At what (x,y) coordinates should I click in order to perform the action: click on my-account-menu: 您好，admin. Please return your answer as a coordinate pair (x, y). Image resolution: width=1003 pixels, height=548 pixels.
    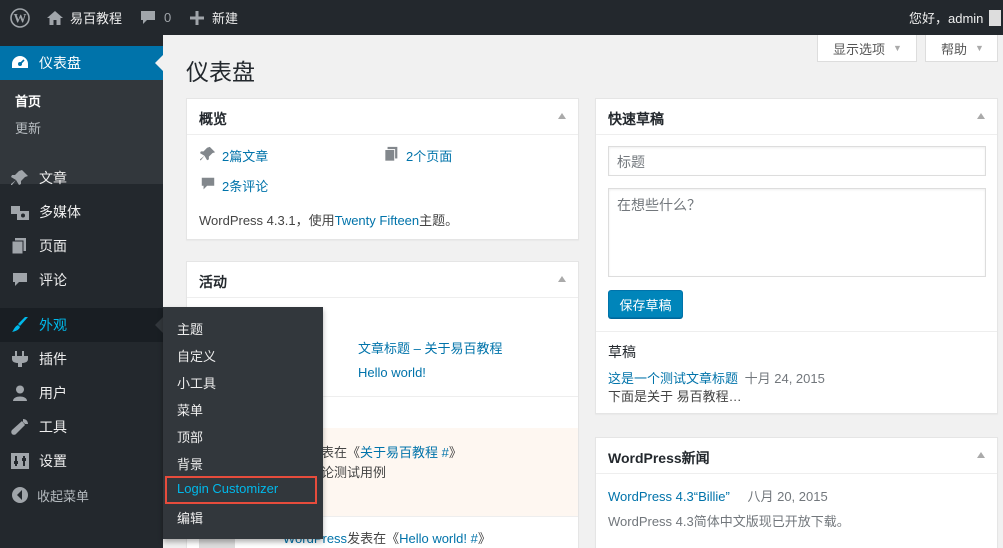
    Looking at the image, I should click on (955, 17).